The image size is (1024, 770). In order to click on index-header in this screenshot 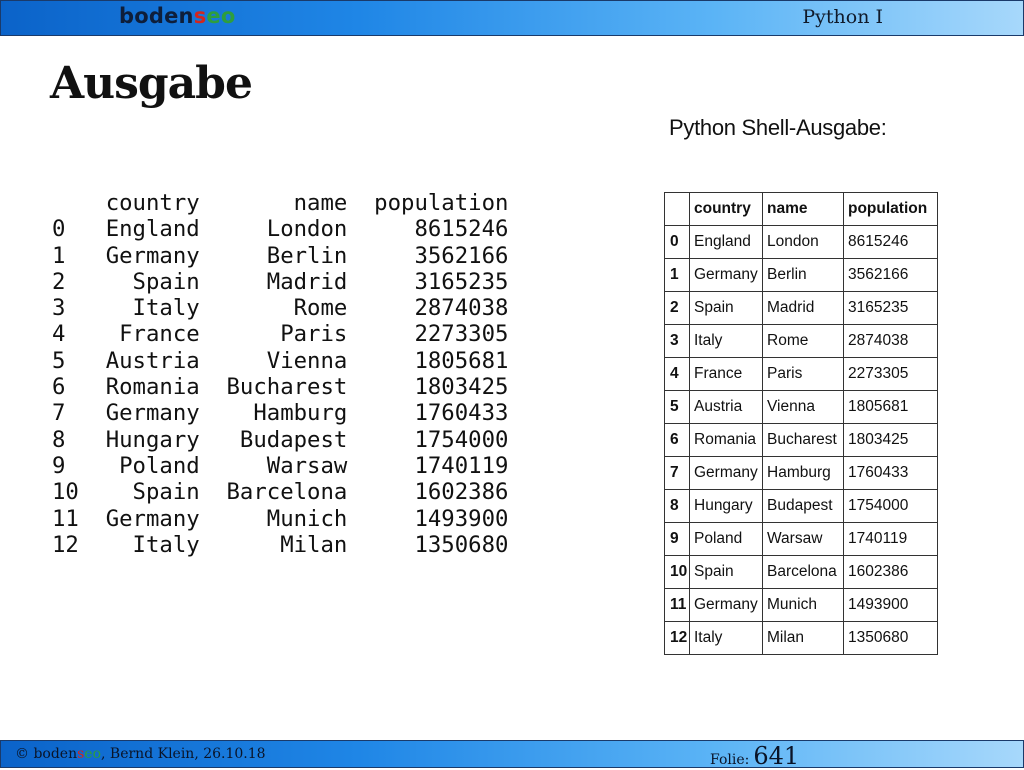, I will do `click(677, 209)`.